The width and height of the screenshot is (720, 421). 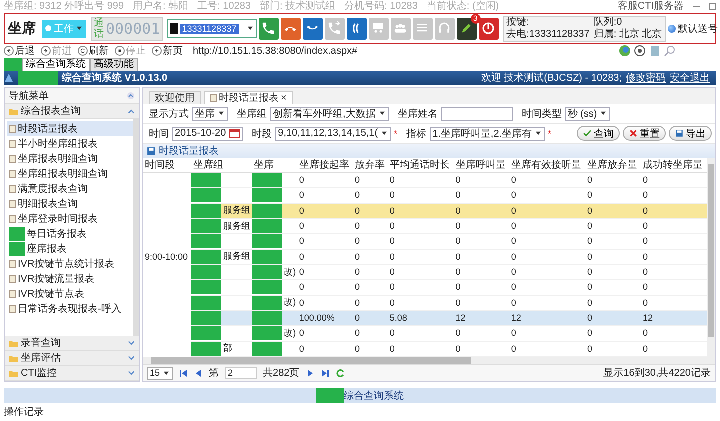 I want to click on first-page-icon, so click(x=183, y=373).